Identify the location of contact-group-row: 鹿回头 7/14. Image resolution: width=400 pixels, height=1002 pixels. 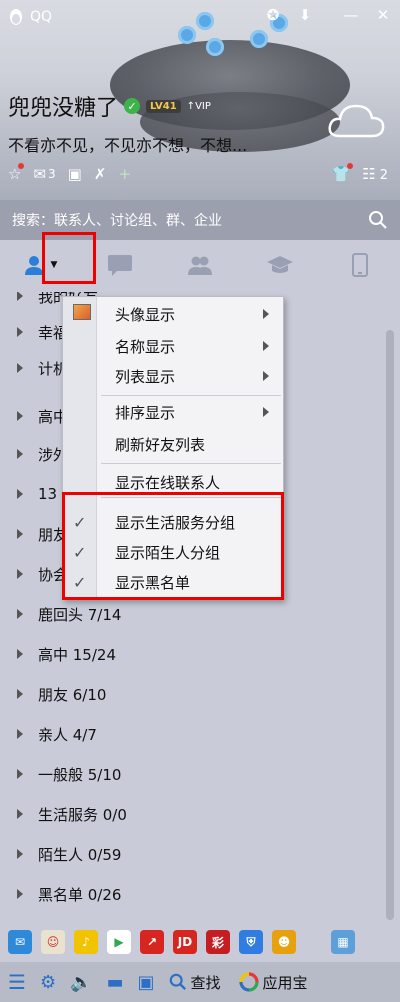
(190, 614).